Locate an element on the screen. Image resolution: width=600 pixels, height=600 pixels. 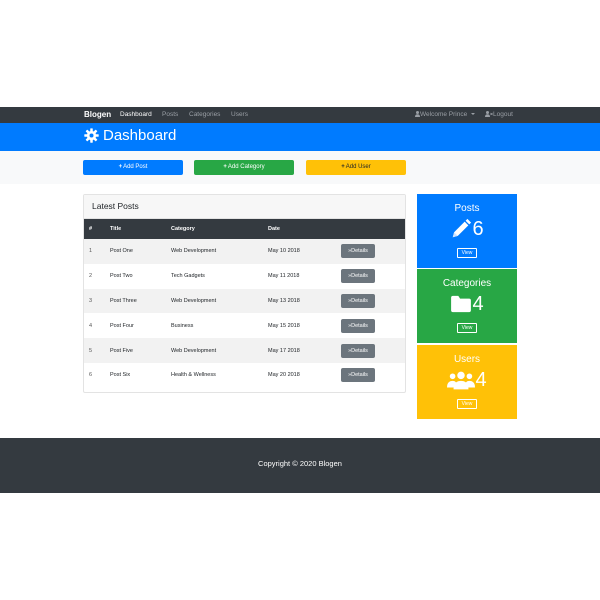
gear-icon is located at coordinates (91, 135).